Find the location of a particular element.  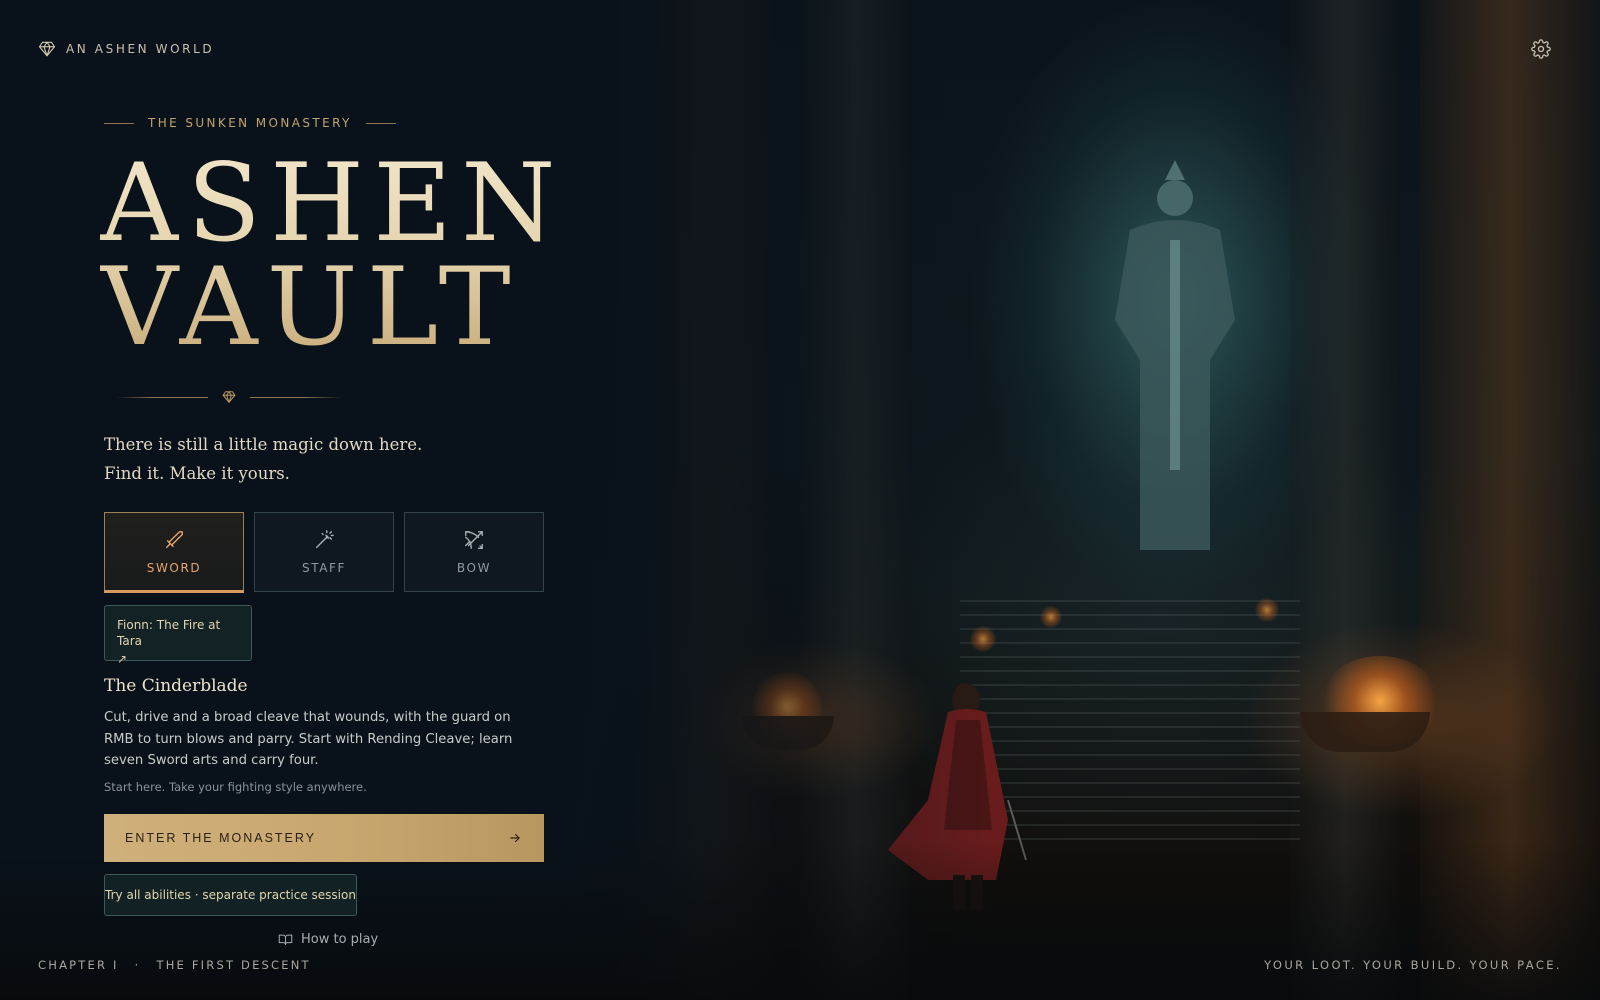

weapon-label: STAFF is located at coordinates (324, 568).